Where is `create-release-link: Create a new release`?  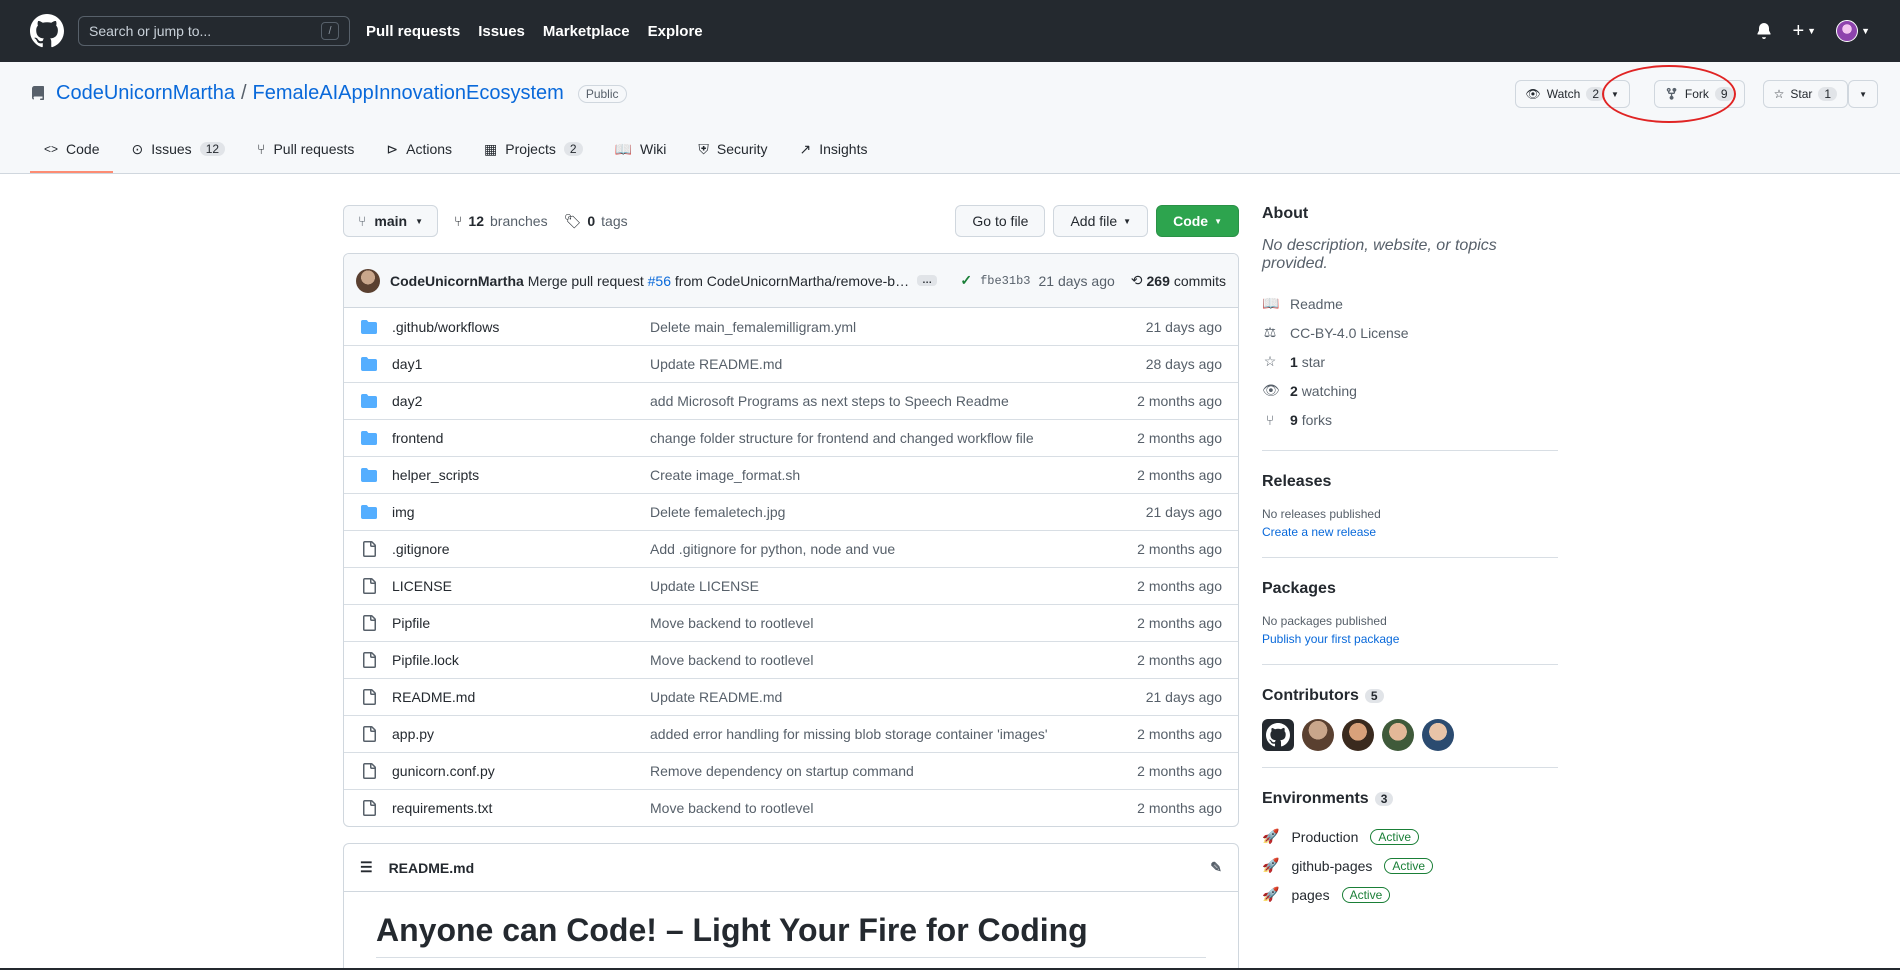
create-release-link: Create a new release is located at coordinates (1319, 532).